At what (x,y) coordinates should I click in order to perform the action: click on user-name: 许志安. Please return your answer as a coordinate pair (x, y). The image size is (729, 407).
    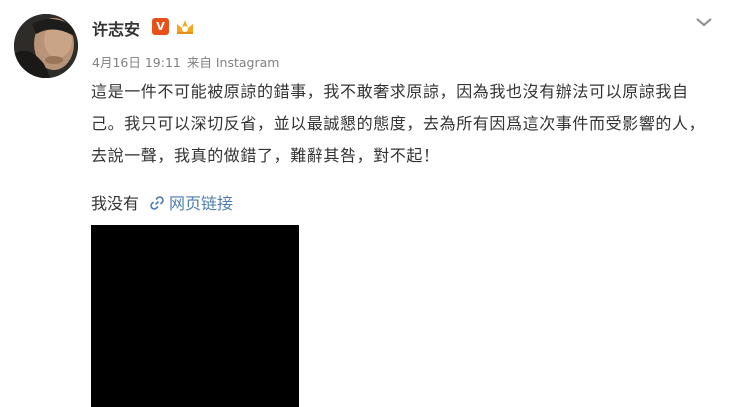
    Looking at the image, I should click on (116, 28).